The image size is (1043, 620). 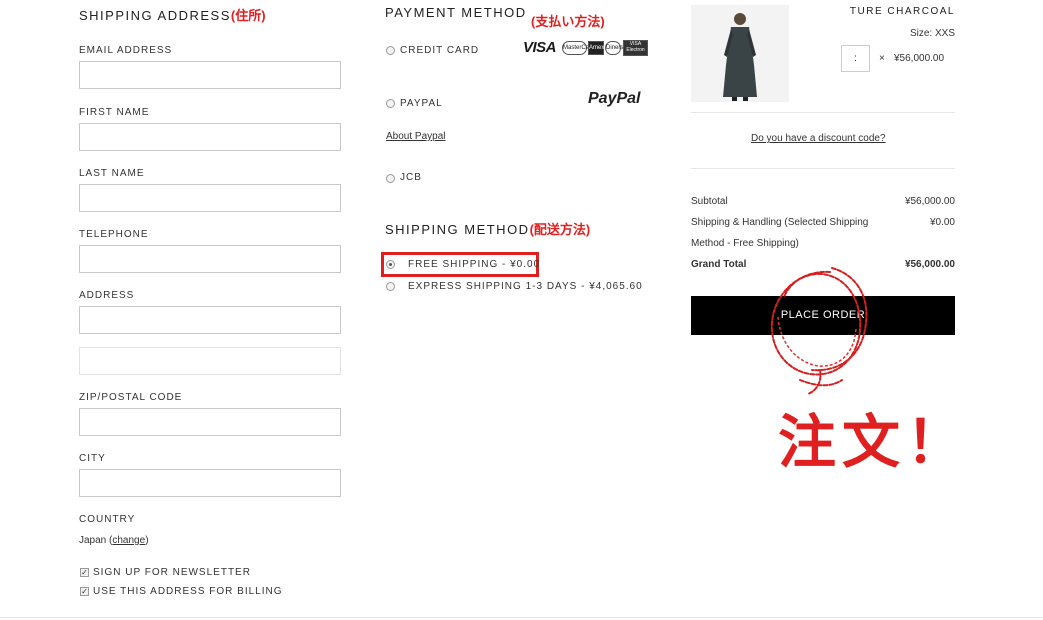 I want to click on free-shipping-label: FREE SHIPPING - ¥0.00, so click(x=474, y=264).